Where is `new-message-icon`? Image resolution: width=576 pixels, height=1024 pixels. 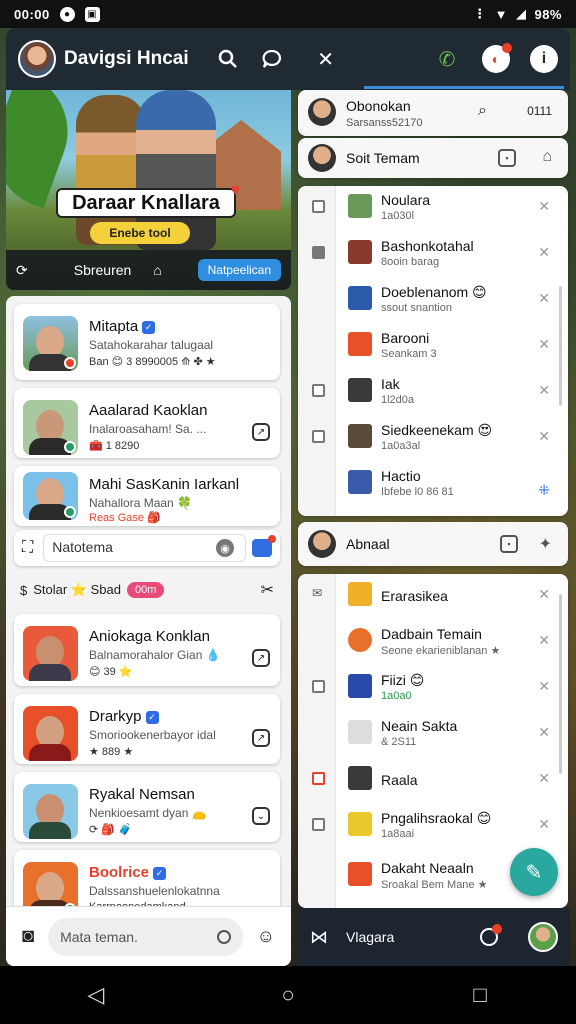 new-message-icon is located at coordinates (264, 546).